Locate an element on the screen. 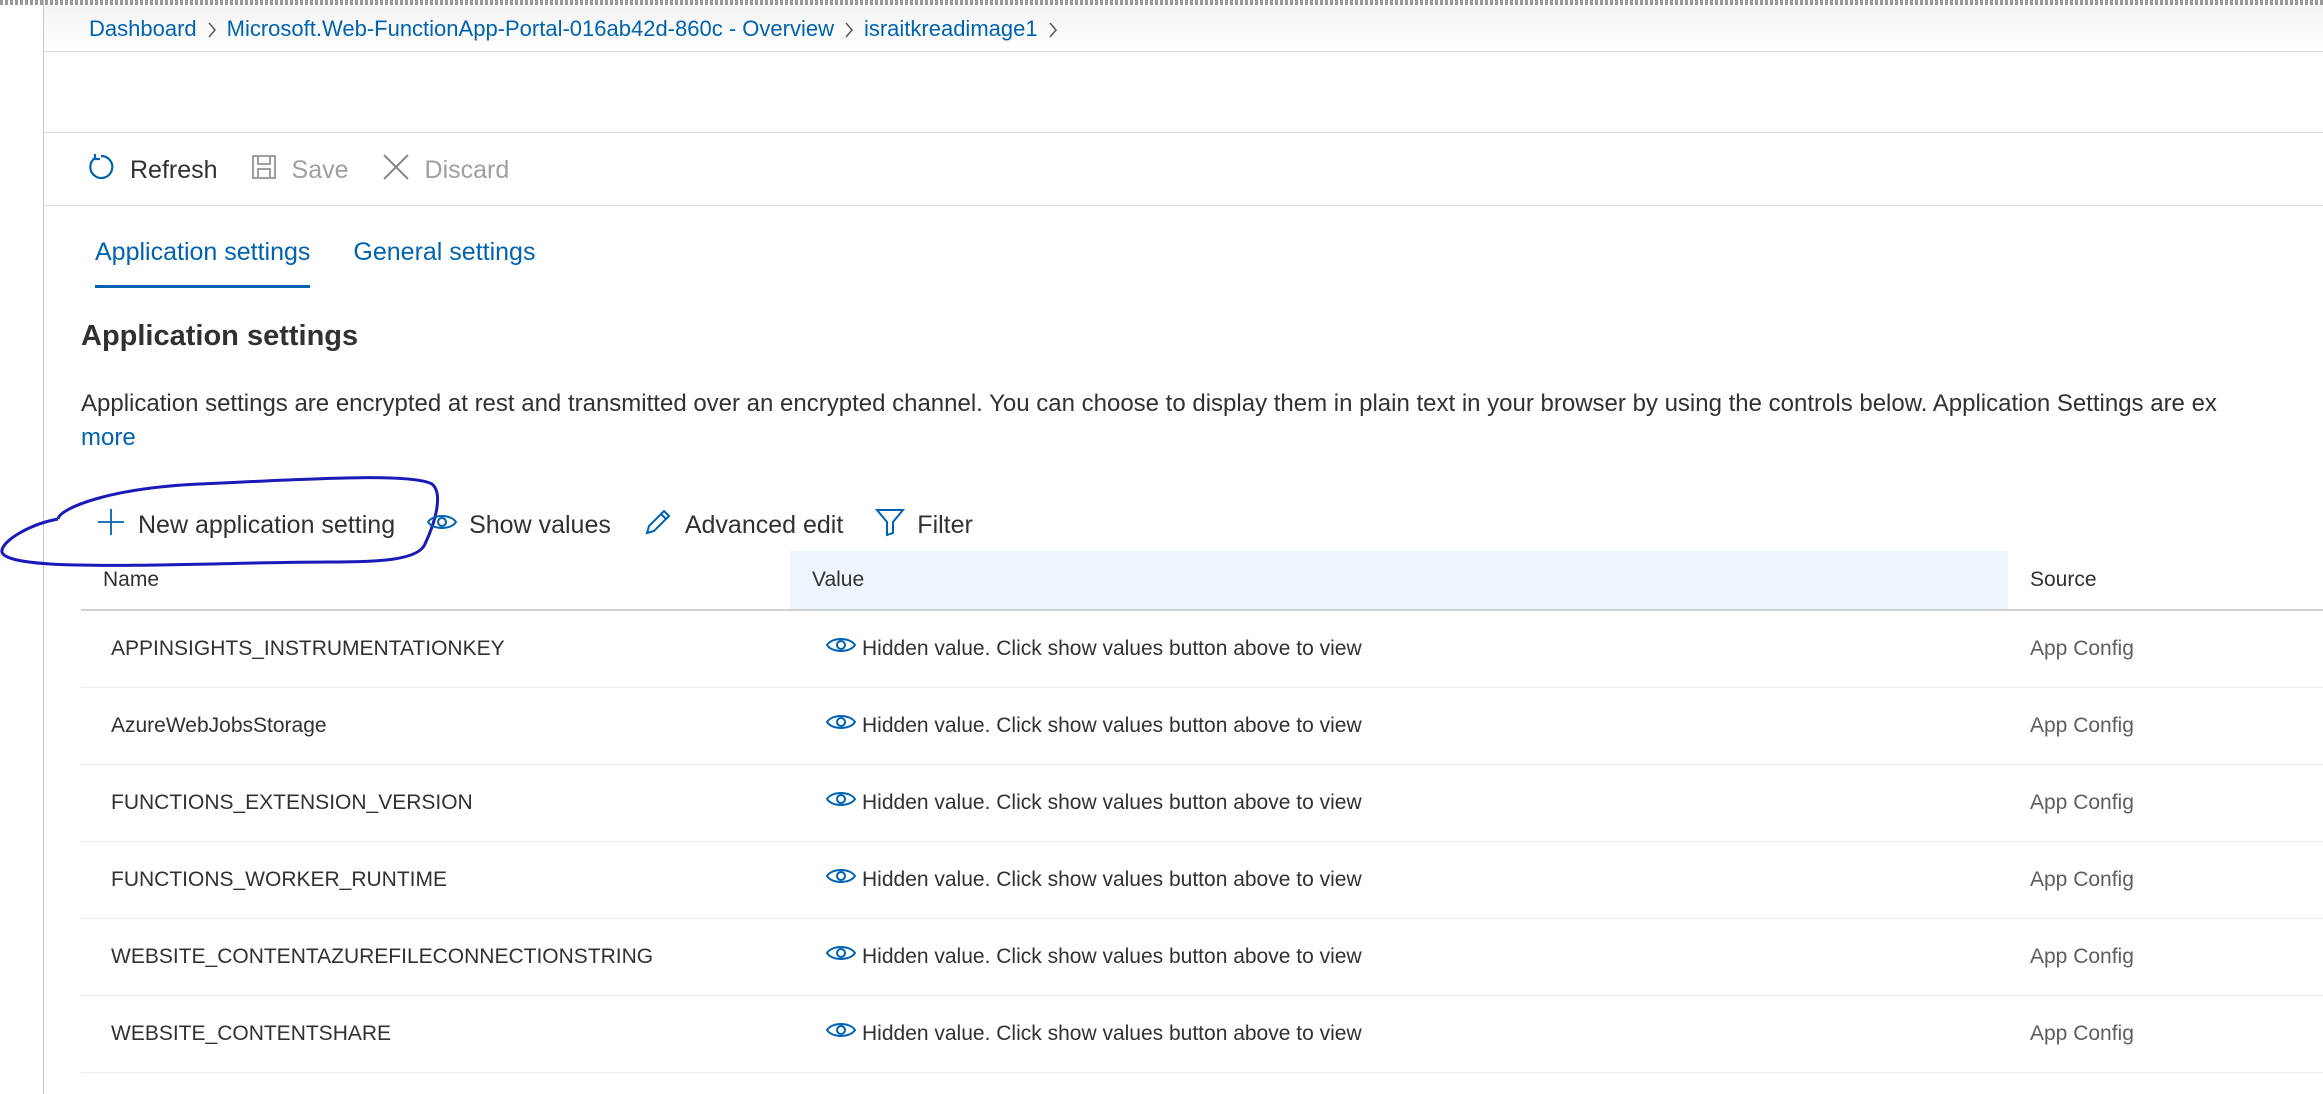 The width and height of the screenshot is (2323, 1094). advanced-edit-button: Advanced edit is located at coordinates (743, 525).